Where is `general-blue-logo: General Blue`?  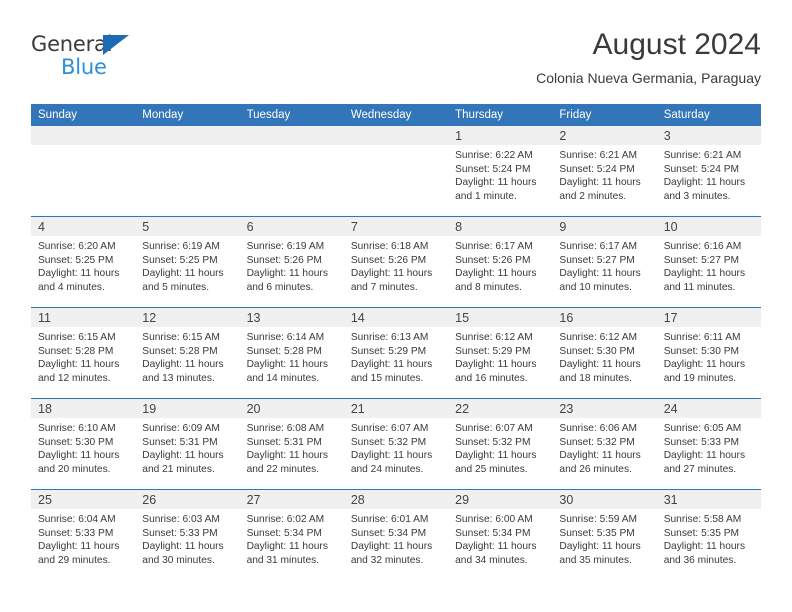 general-blue-logo: General Blue is located at coordinates (96, 60).